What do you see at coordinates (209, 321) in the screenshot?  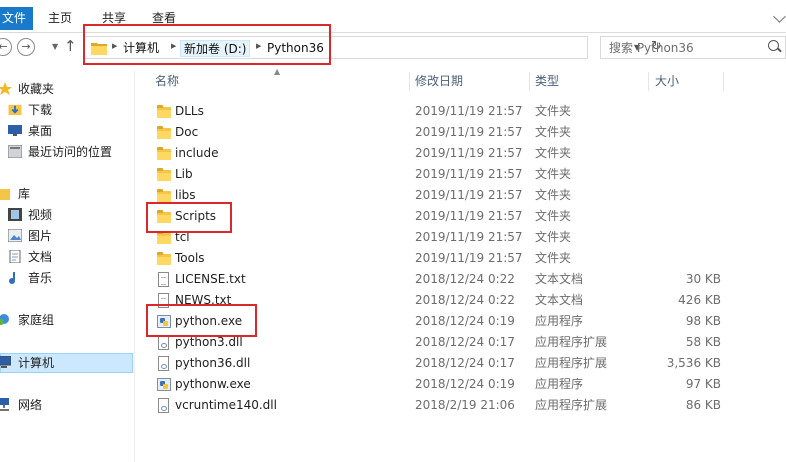 I see `file-name: python.exe` at bounding box center [209, 321].